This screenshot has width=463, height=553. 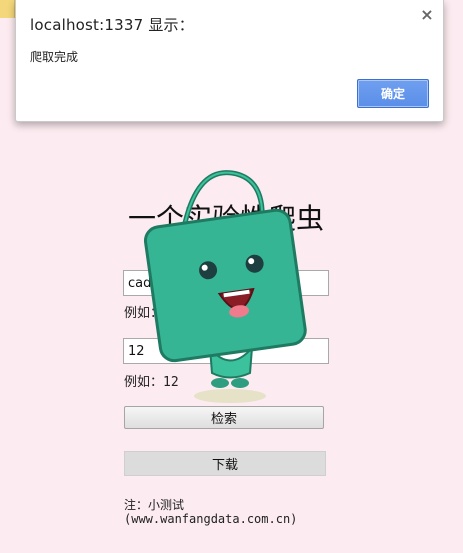 I want to click on search-button: 检索, so click(x=224, y=417).